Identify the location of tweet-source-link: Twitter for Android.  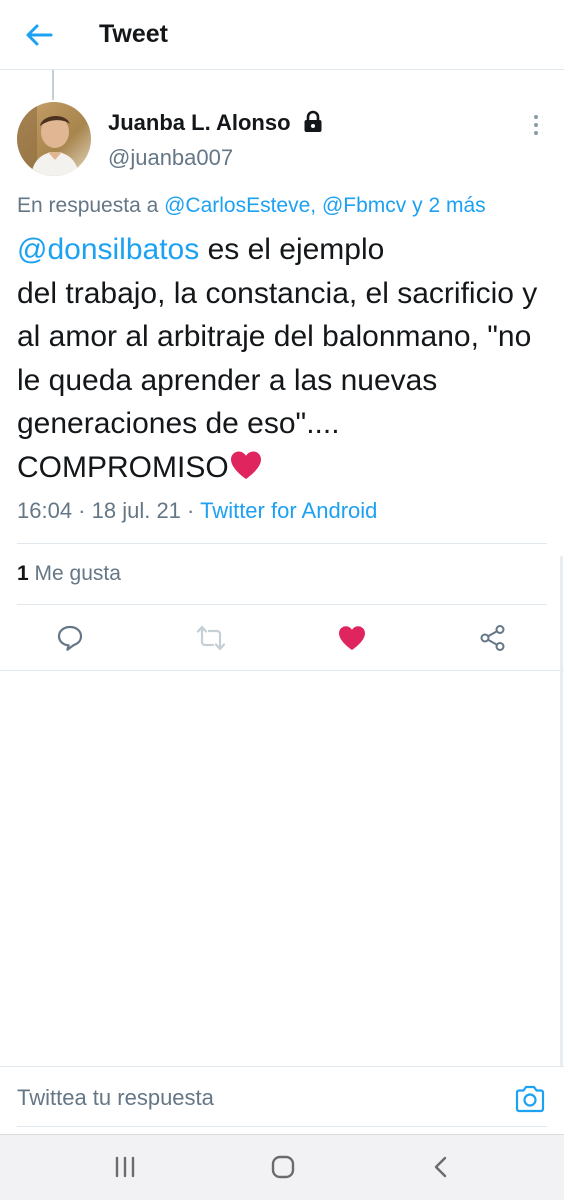
(288, 510).